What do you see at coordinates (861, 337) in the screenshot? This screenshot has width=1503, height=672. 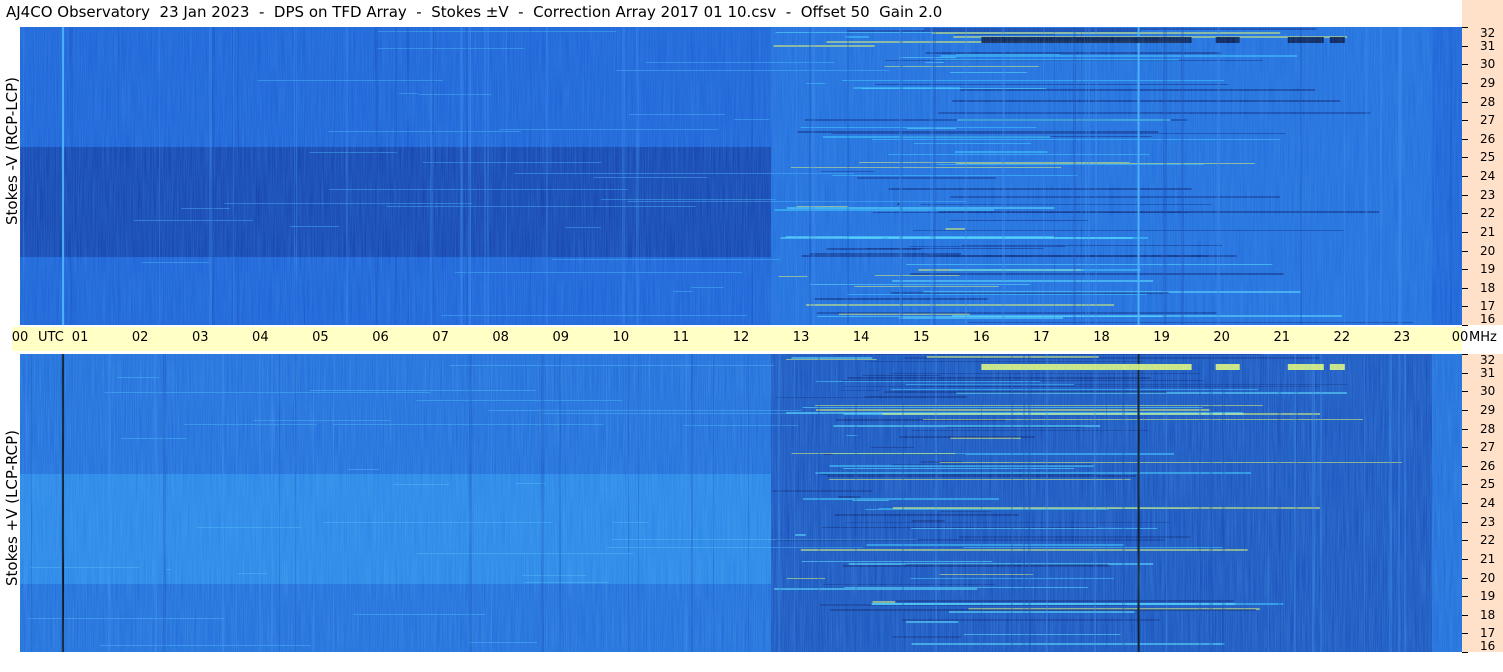 I see `x-tick-label: 14` at bounding box center [861, 337].